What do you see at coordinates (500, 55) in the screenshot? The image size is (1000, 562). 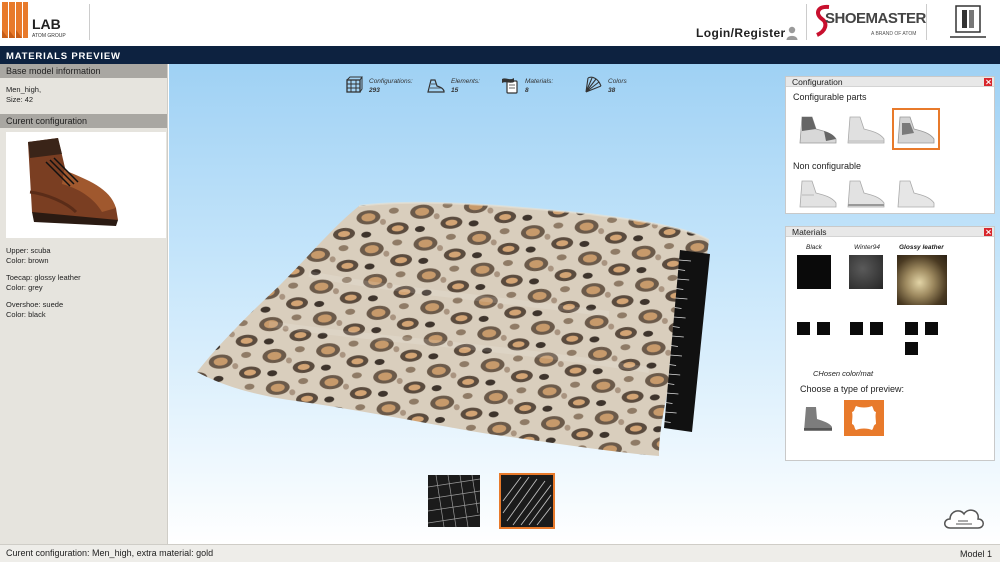 I see `page-title-bar: MATERIALS PREVIEW` at bounding box center [500, 55].